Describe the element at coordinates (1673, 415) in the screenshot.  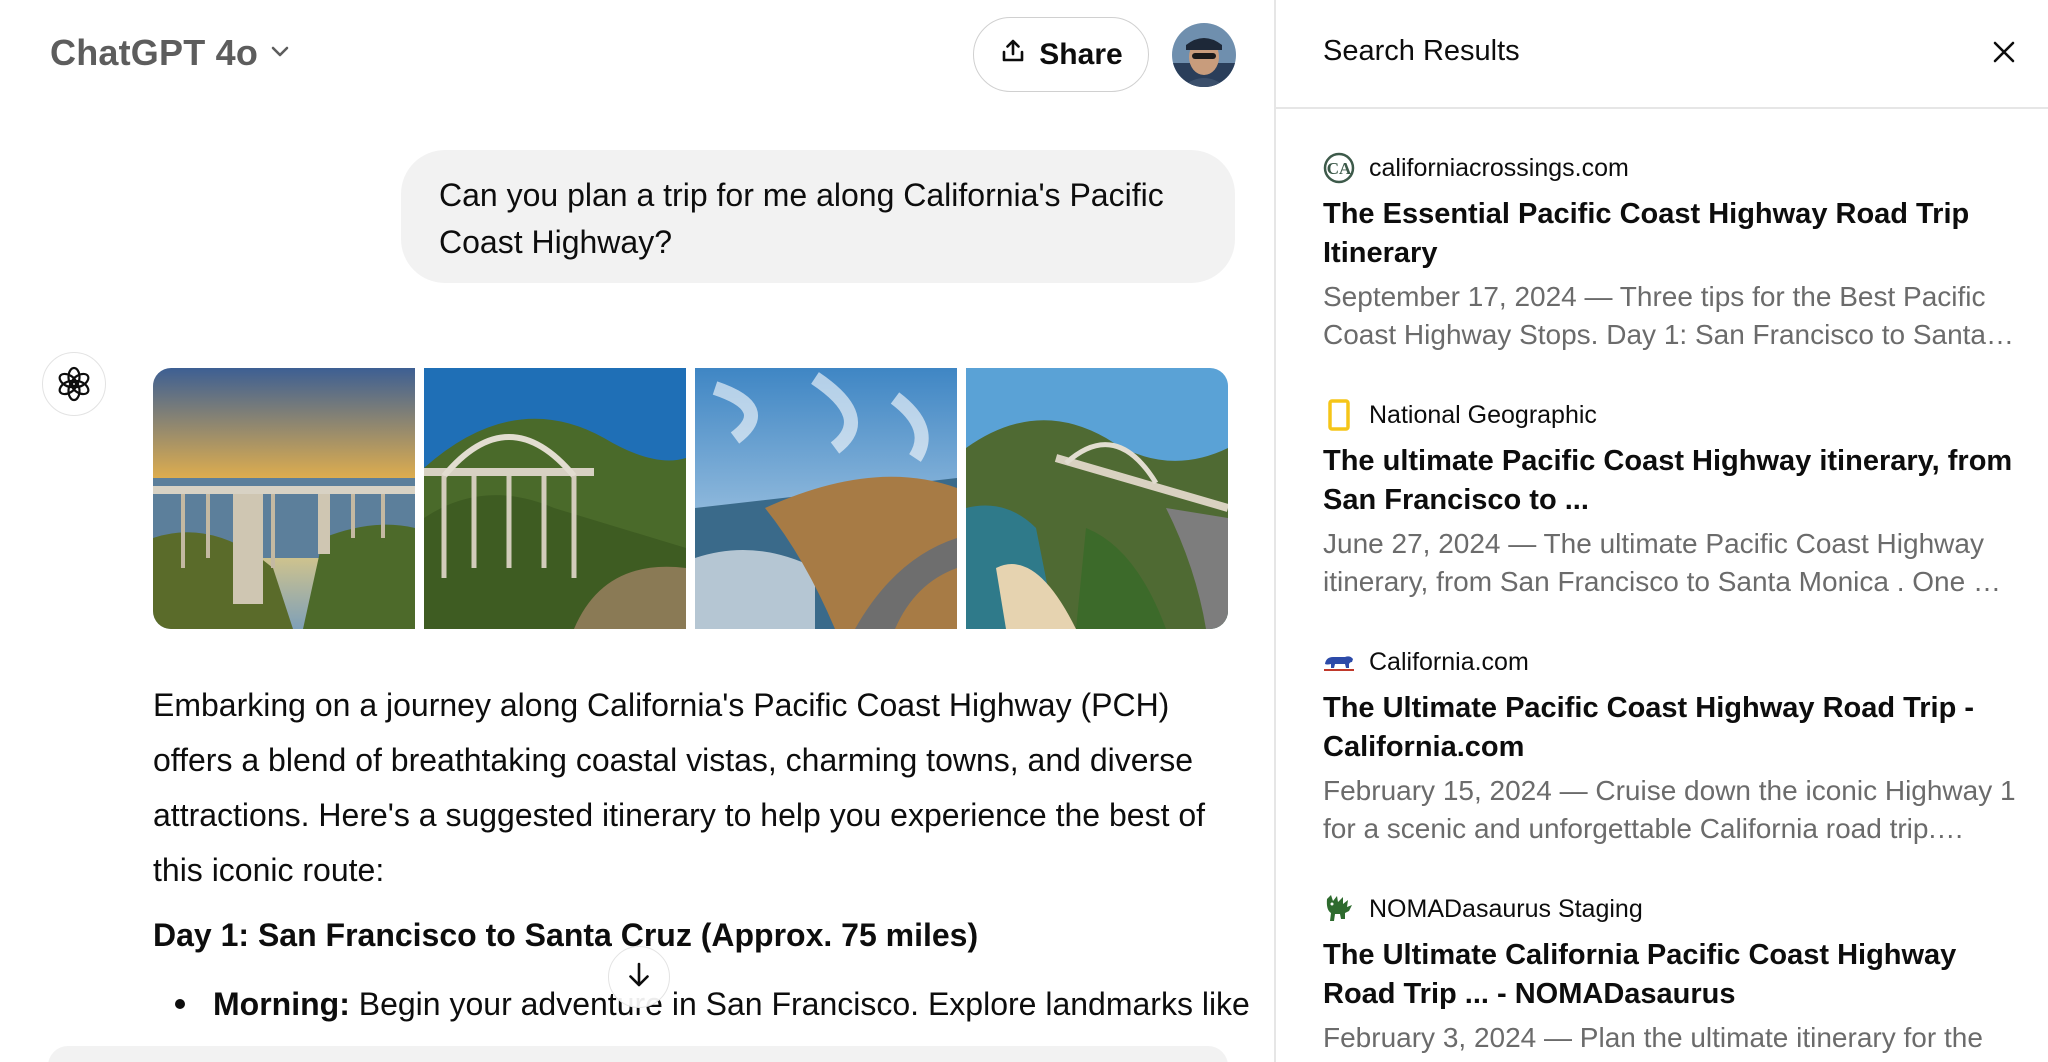
I see `result-source: National Geographic` at that location.